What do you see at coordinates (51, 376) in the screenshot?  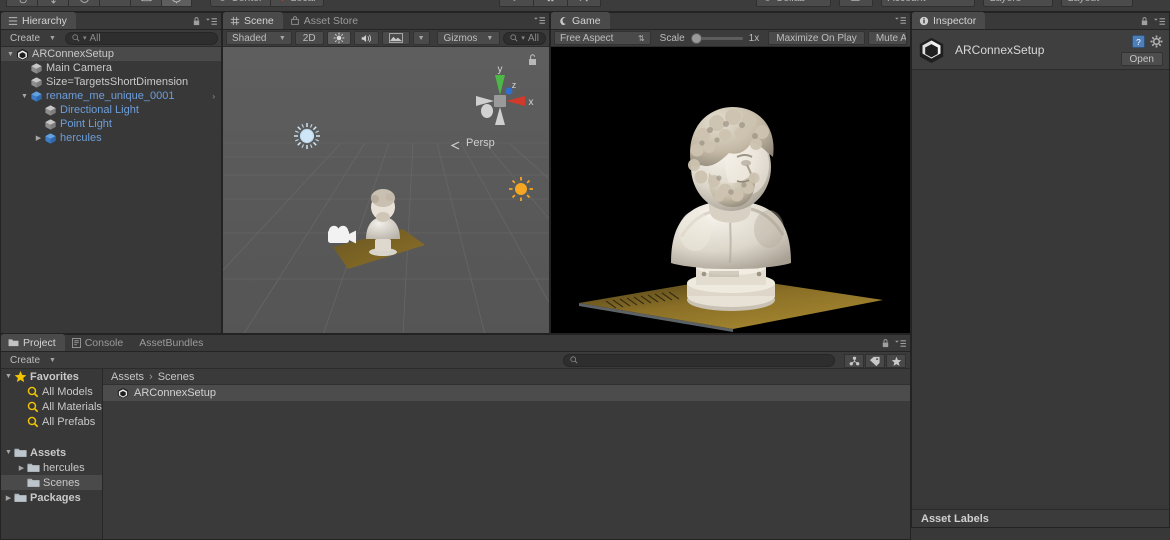 I see `project-tree-item: ▼ Favorites` at bounding box center [51, 376].